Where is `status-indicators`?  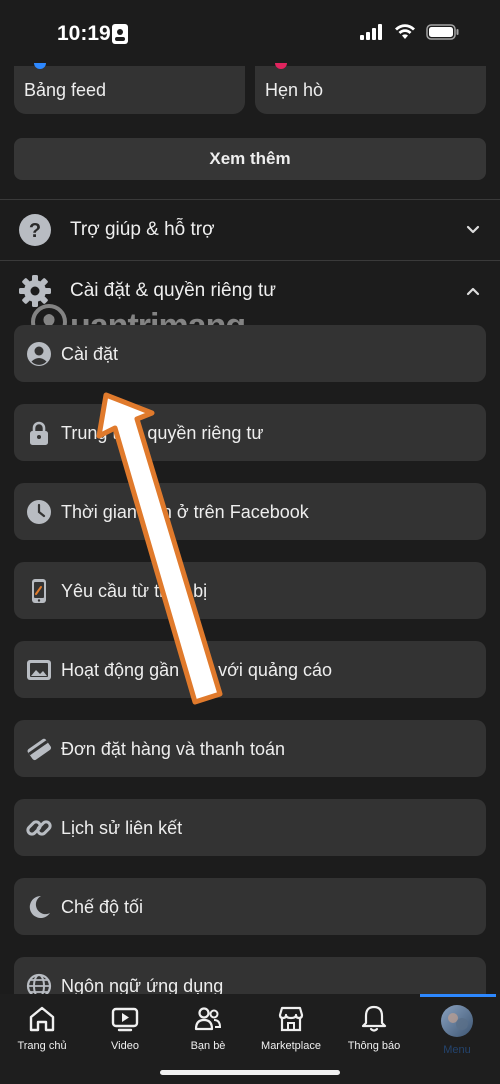 status-indicators is located at coordinates (410, 34).